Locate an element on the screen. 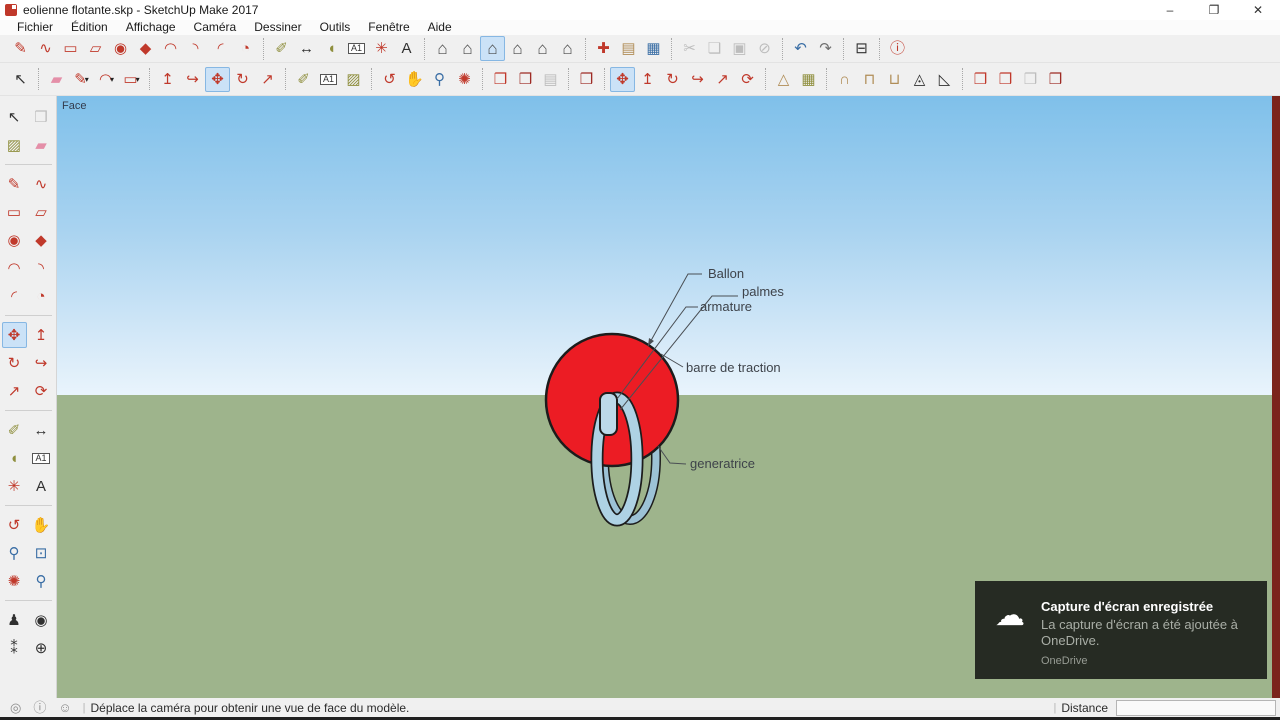 The image size is (1280, 720). share-component-button: ❒ is located at coordinates (1030, 79).